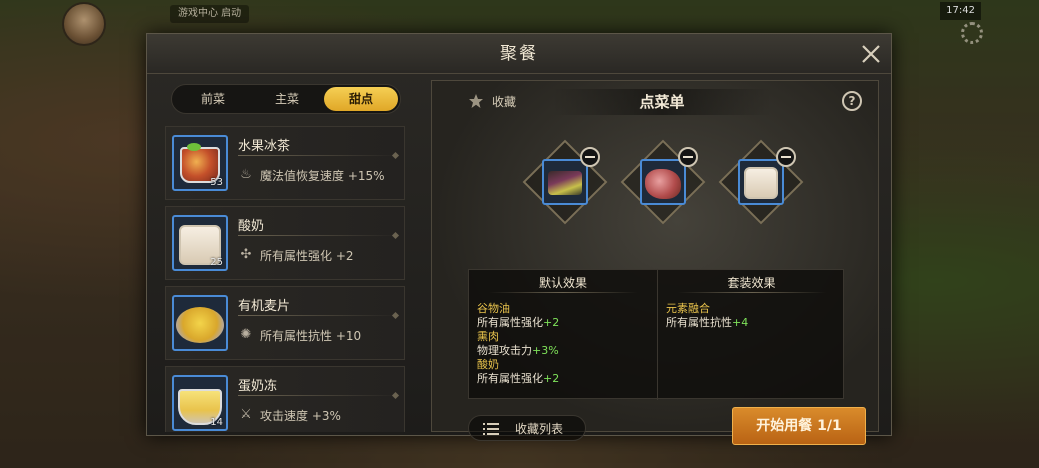 This screenshot has height=468, width=1039. I want to click on tab-dessert: 甜点, so click(361, 99).